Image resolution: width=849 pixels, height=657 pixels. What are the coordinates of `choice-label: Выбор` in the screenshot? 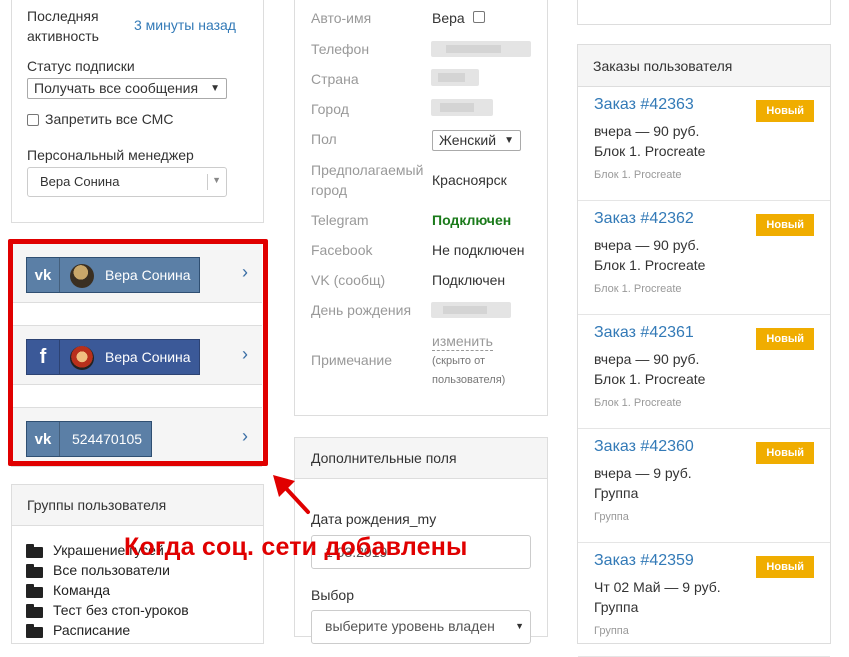 It's located at (332, 595).